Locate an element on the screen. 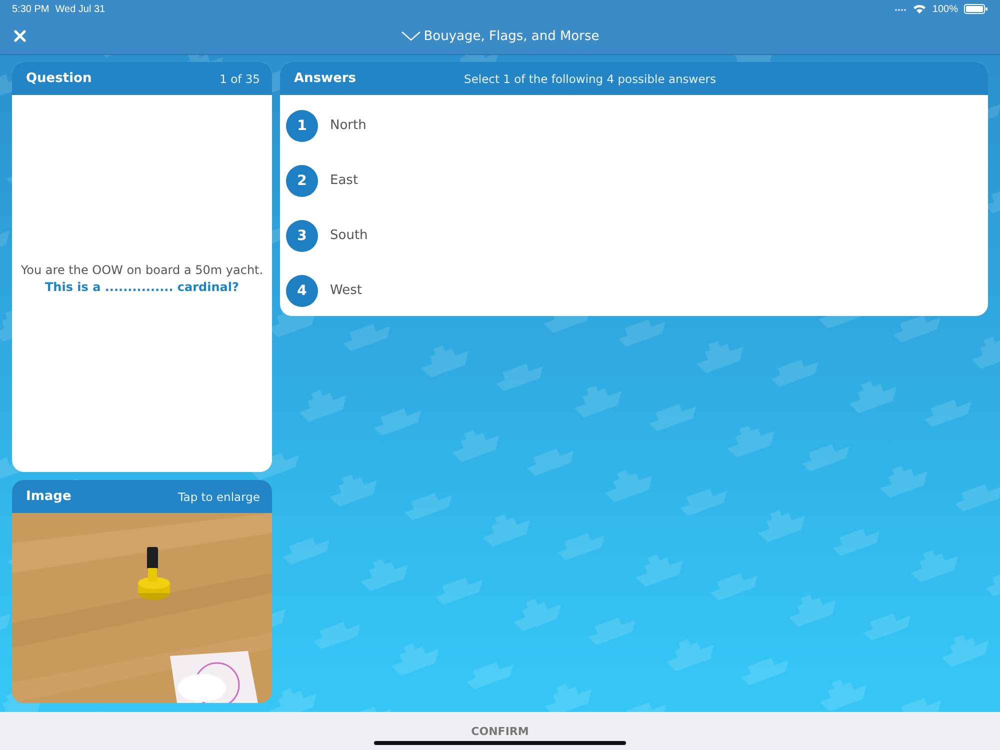  answer-option: 1 North is located at coordinates (634, 125).